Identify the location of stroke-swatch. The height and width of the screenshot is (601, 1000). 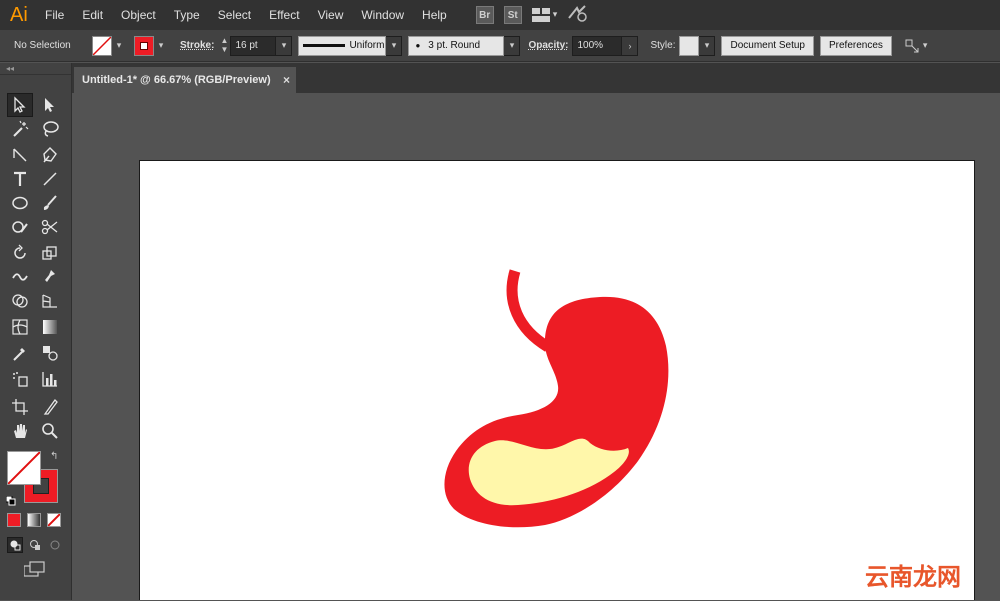
(144, 45).